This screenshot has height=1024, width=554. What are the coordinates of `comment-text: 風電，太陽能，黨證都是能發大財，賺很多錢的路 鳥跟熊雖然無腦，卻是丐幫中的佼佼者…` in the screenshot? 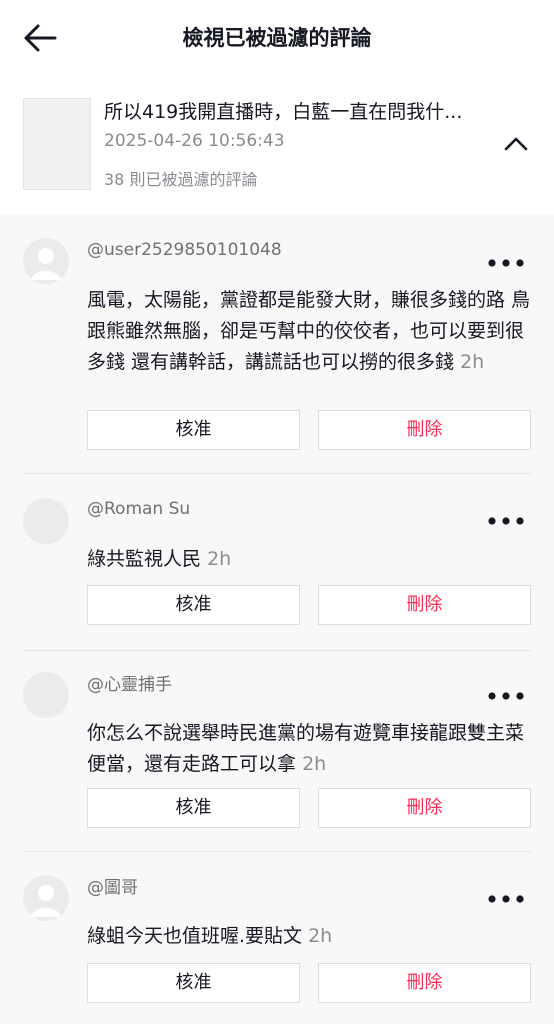 It's located at (309, 331).